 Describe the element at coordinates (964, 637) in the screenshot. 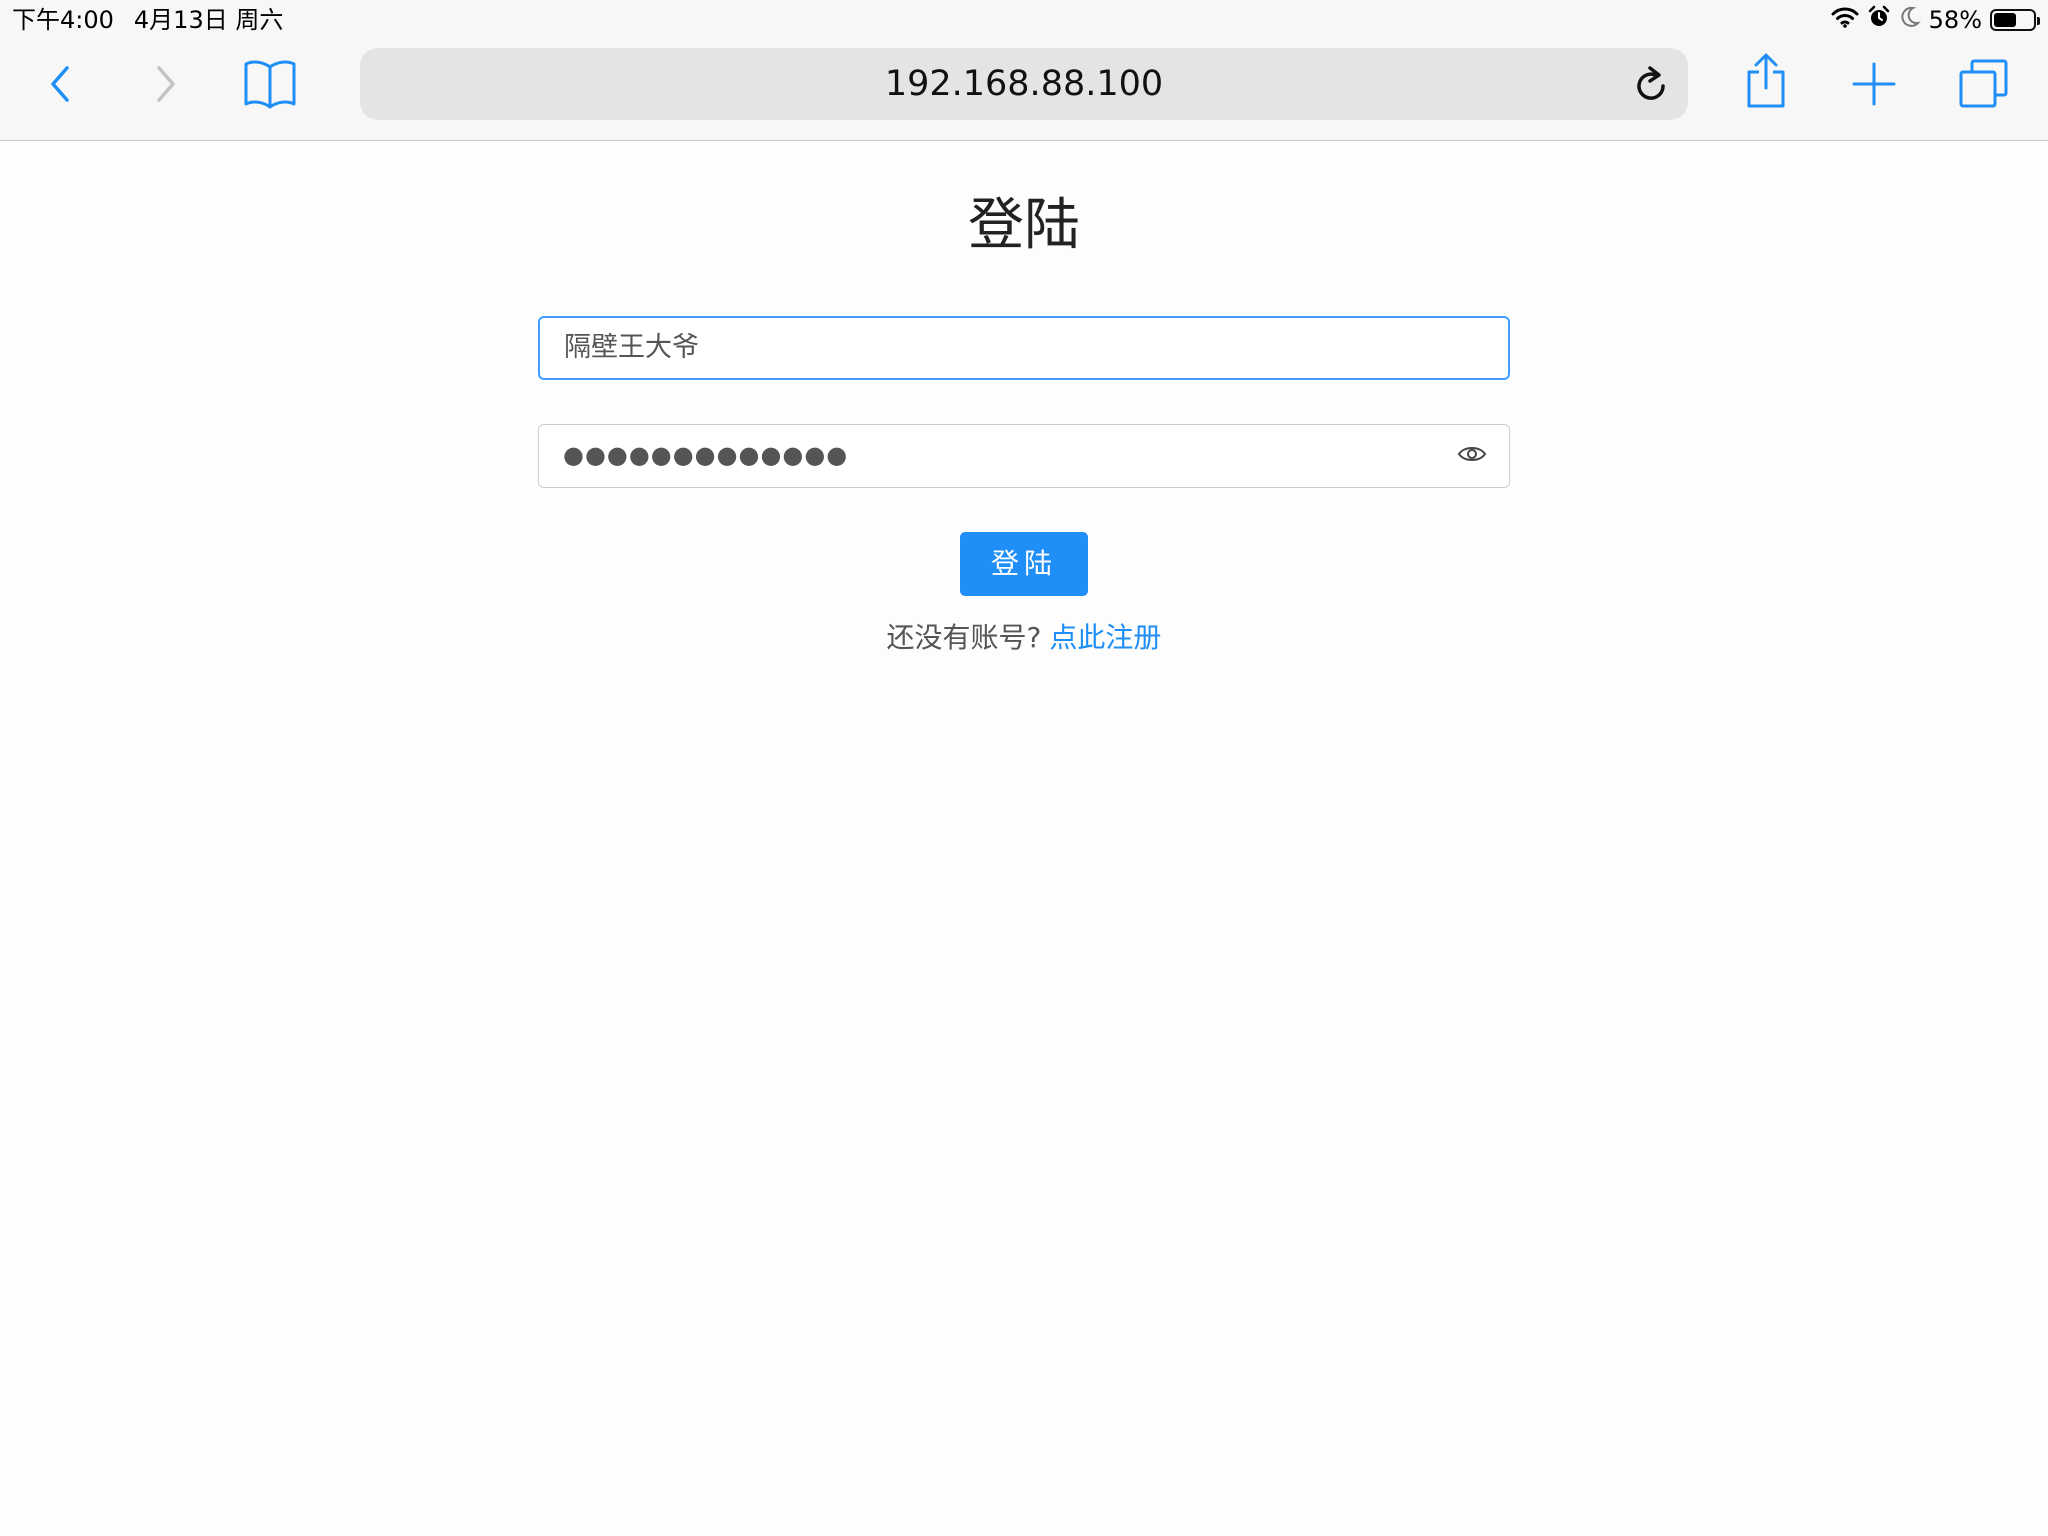

I see `register-prompt: 还没有账号?` at that location.